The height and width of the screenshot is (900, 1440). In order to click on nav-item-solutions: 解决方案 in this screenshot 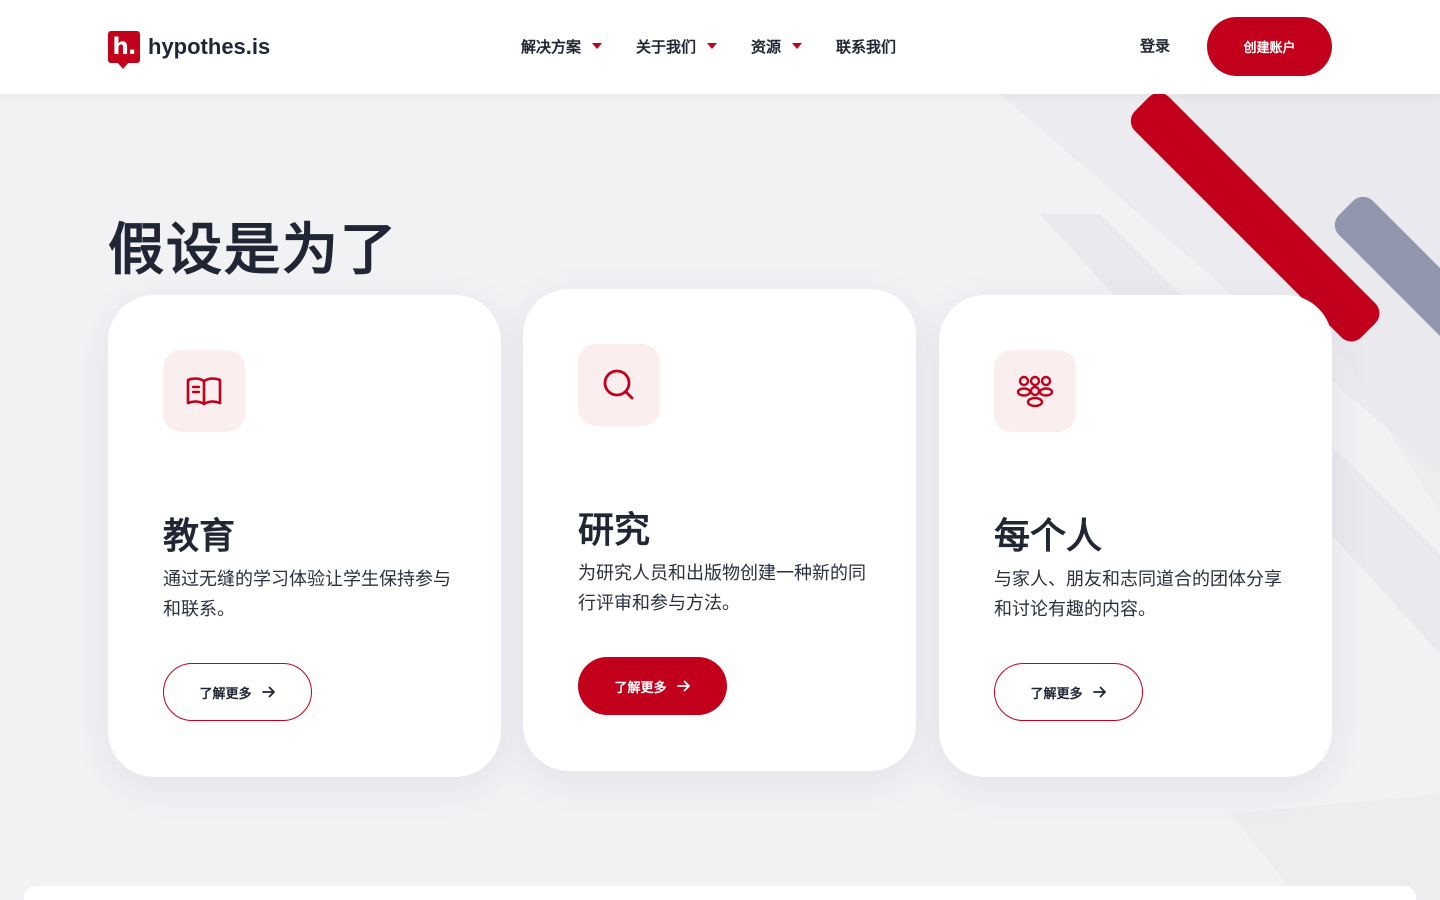, I will do `click(562, 46)`.